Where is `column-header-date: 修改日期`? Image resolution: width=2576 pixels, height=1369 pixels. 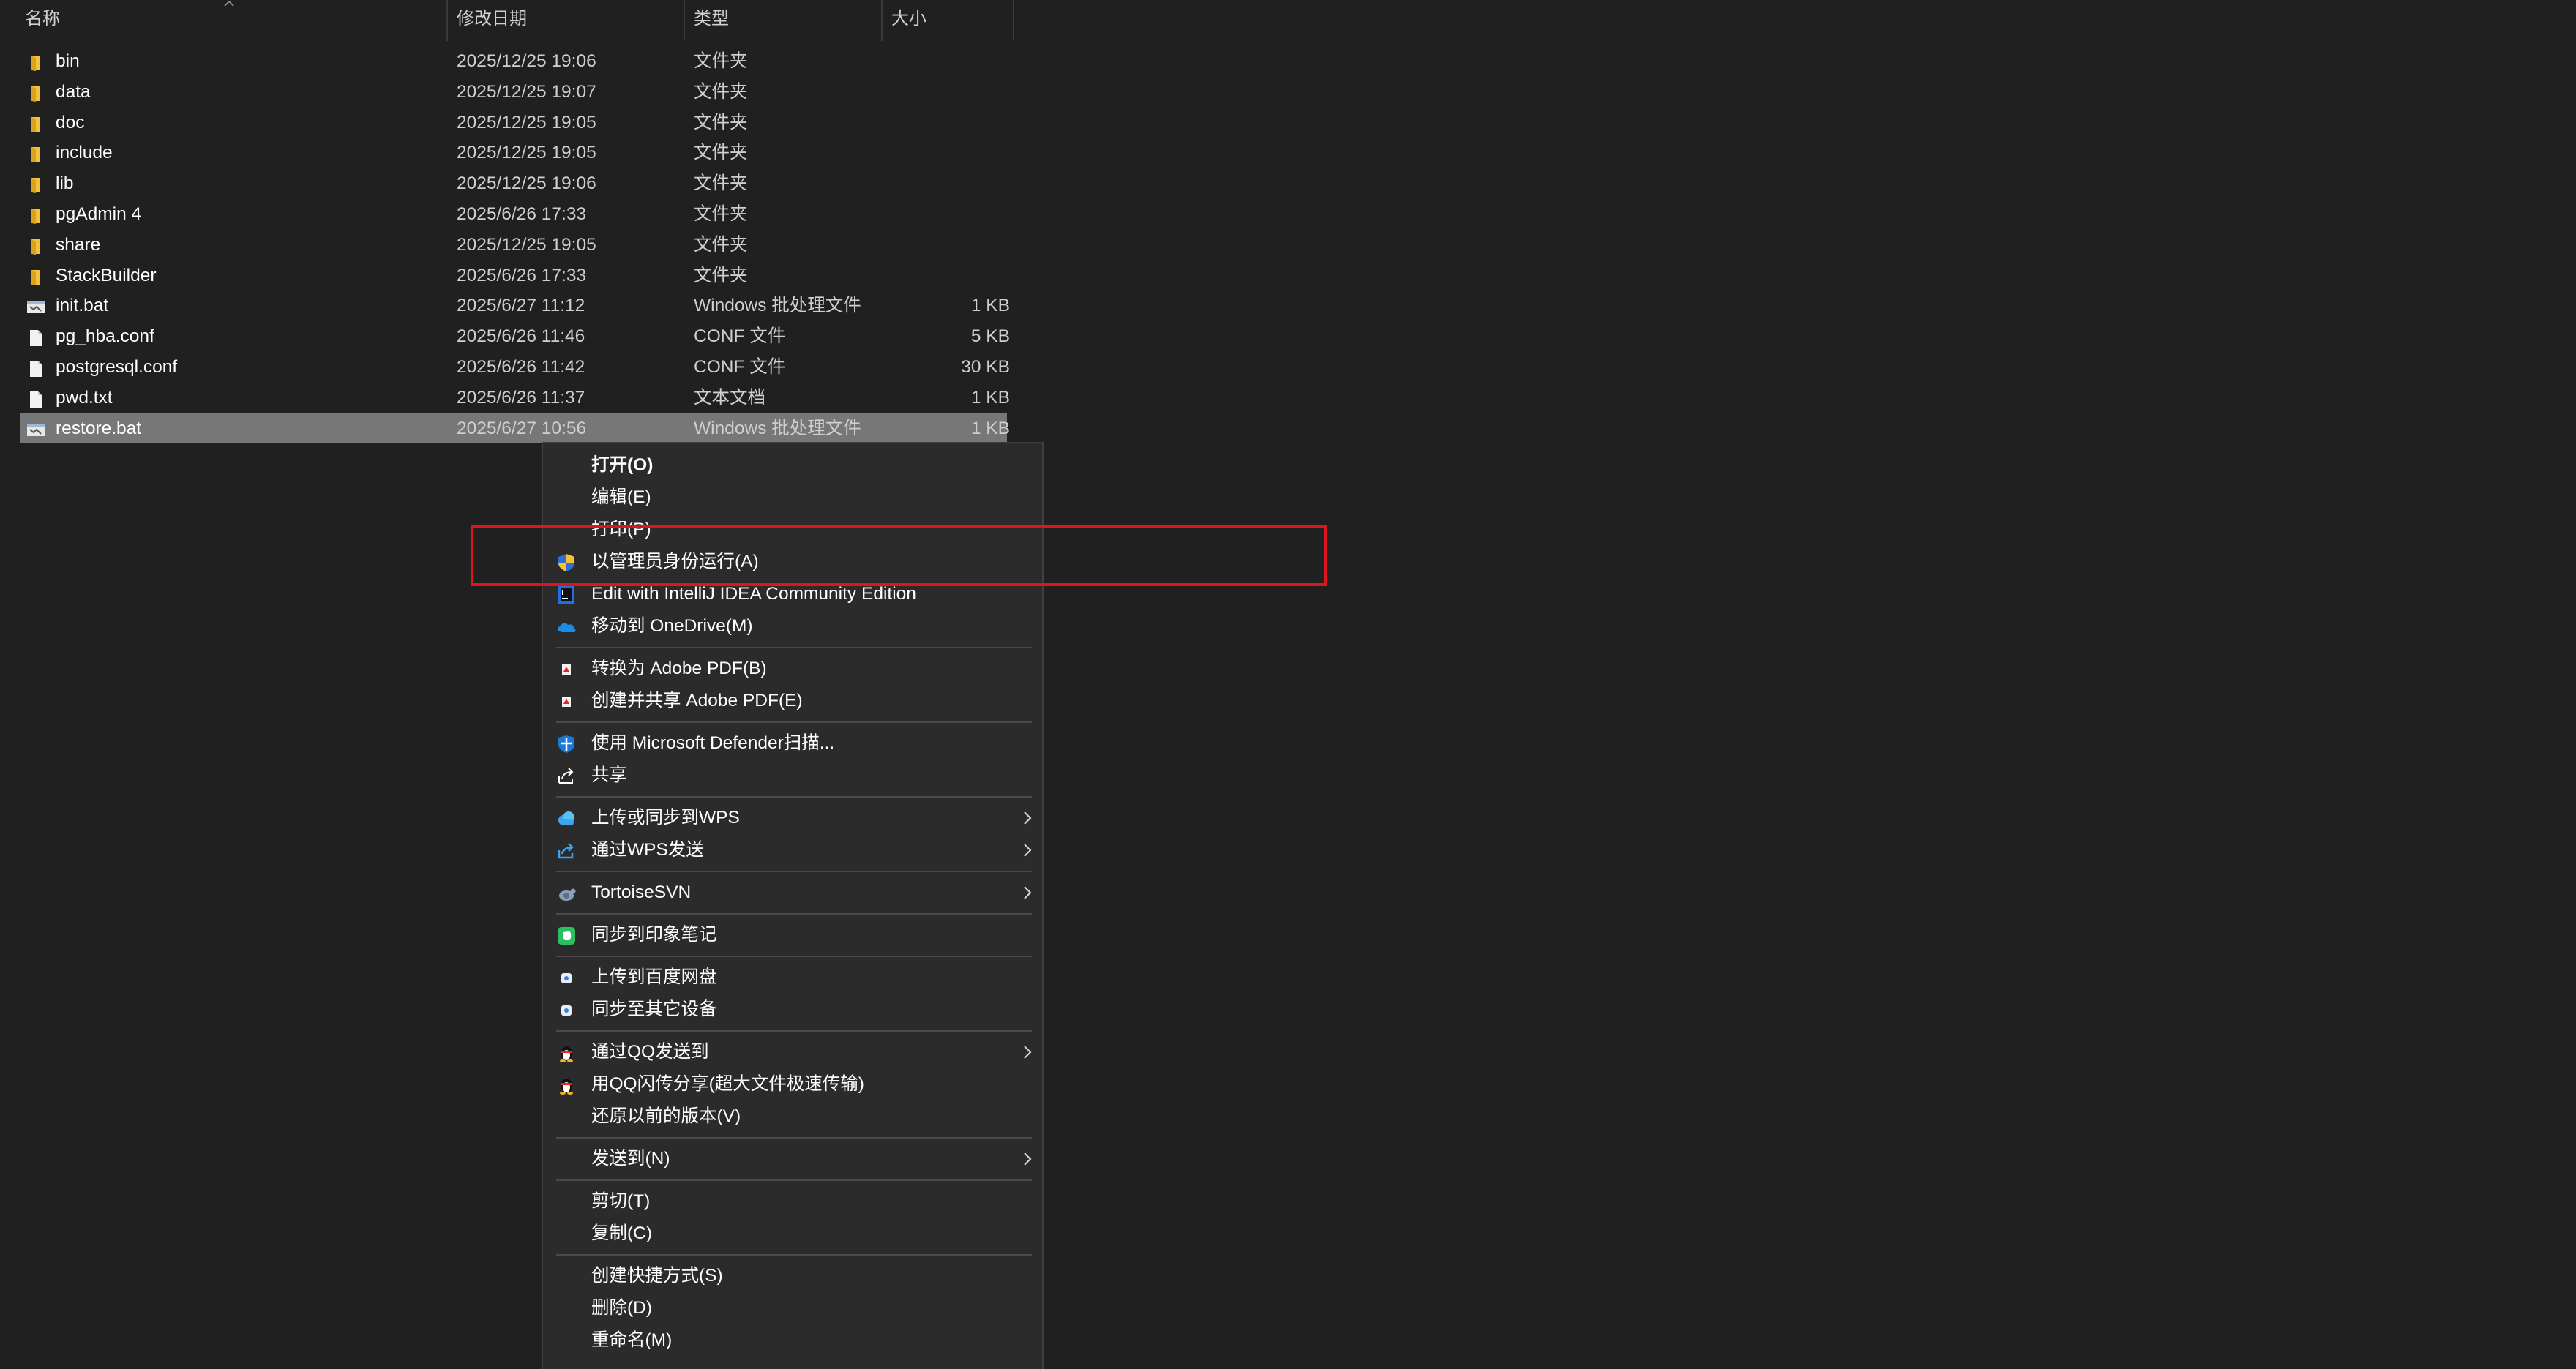 column-header-date: 修改日期 is located at coordinates (492, 20).